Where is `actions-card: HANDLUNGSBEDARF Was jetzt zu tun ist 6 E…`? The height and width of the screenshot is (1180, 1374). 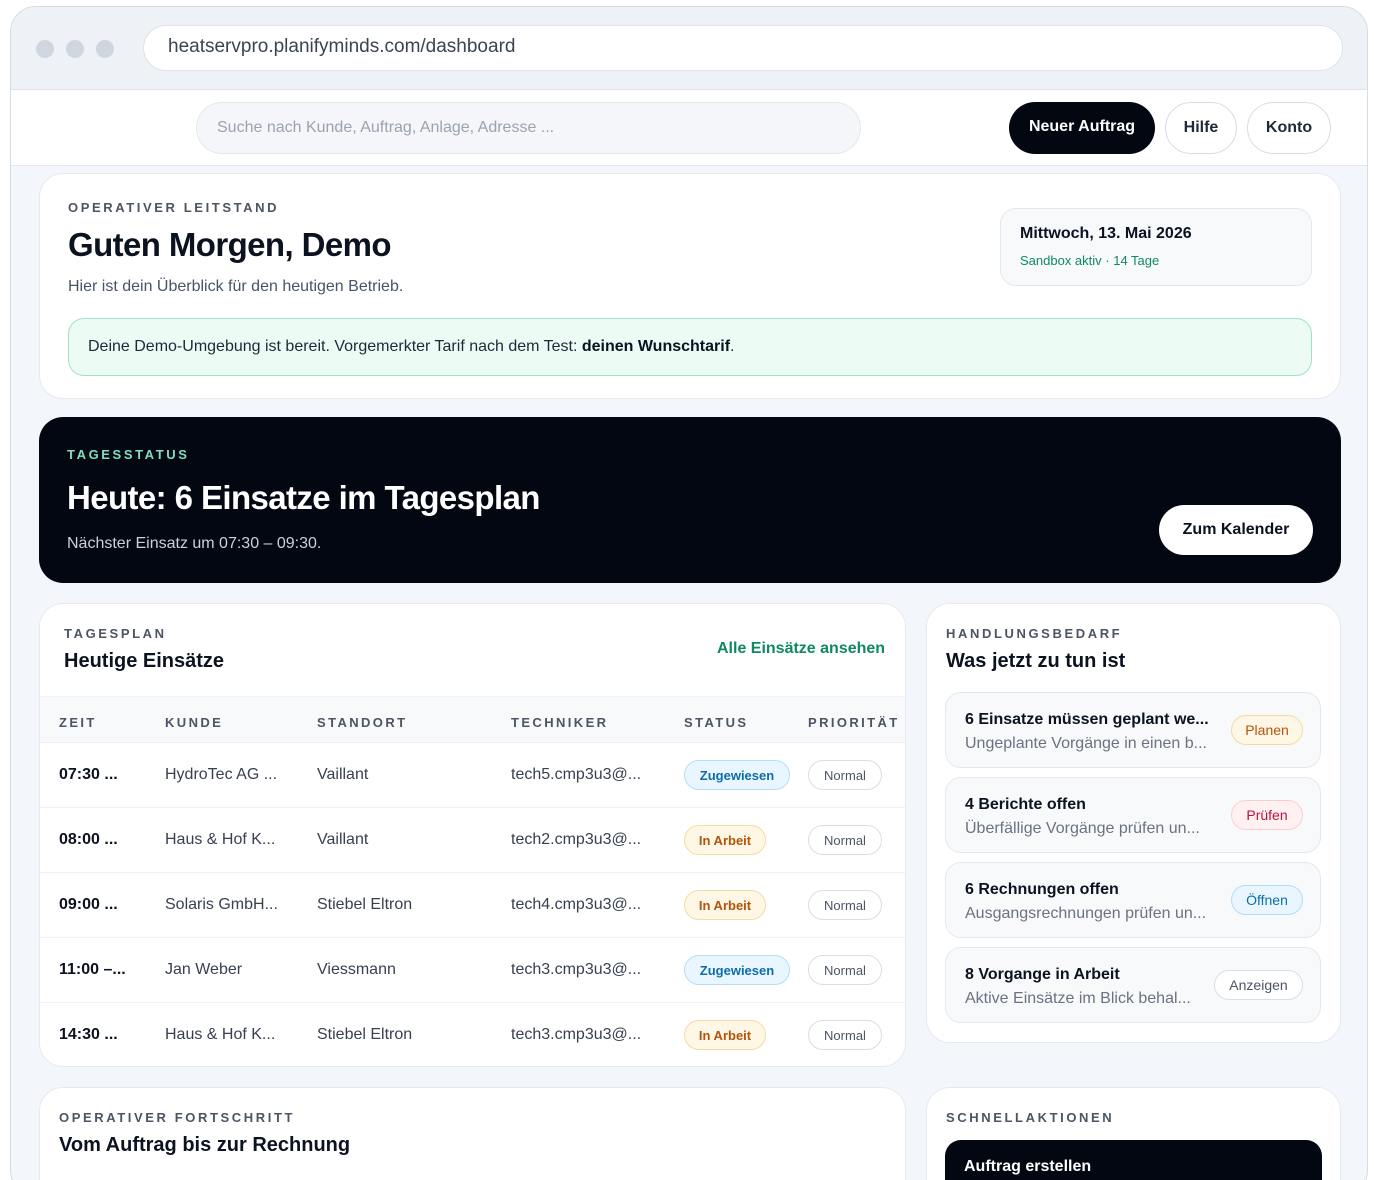 actions-card: HANDLUNGSBEDARF Was jetzt zu tun ist 6 E… is located at coordinates (1133, 823).